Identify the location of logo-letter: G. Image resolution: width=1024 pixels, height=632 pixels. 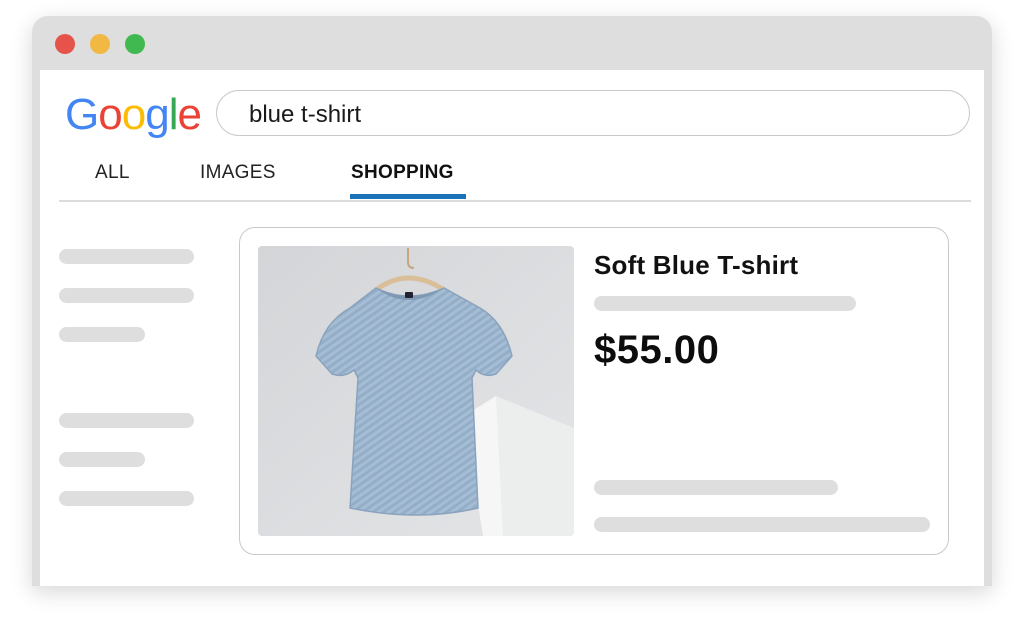
(82, 114).